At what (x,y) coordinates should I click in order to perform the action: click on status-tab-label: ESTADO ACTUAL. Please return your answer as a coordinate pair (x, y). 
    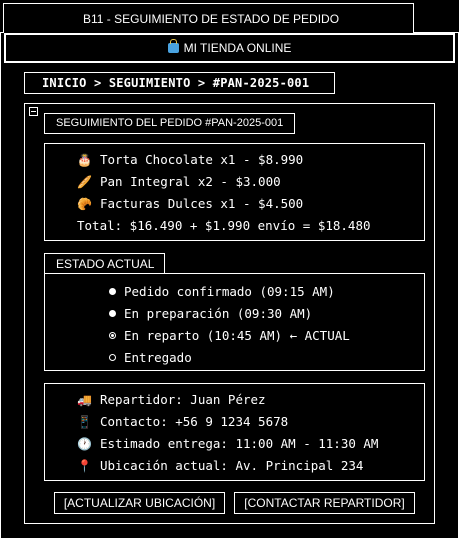
    Looking at the image, I should click on (105, 264).